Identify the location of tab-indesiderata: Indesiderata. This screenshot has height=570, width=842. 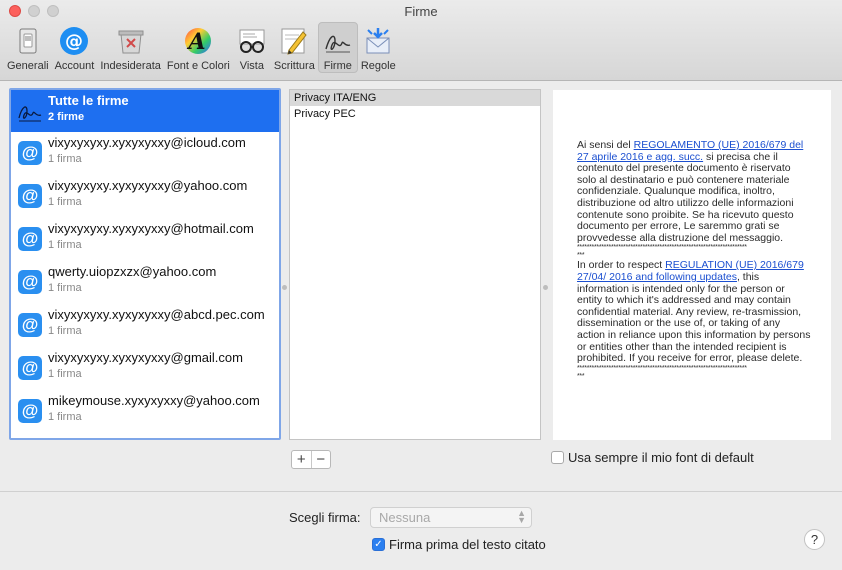
(130, 47).